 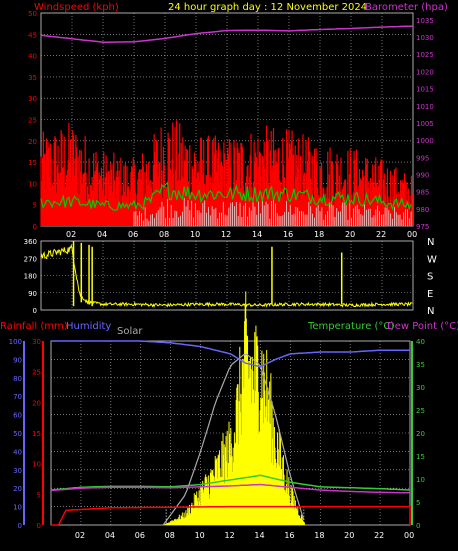 What do you see at coordinates (230, 277) in the screenshot?
I see `direction-panel: 090180270360 NWSEN` at bounding box center [230, 277].